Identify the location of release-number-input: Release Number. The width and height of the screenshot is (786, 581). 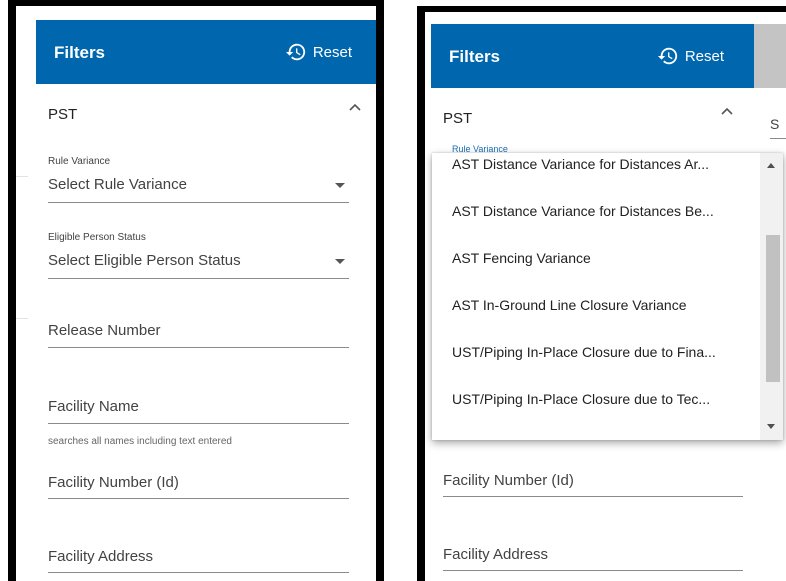
(198, 335).